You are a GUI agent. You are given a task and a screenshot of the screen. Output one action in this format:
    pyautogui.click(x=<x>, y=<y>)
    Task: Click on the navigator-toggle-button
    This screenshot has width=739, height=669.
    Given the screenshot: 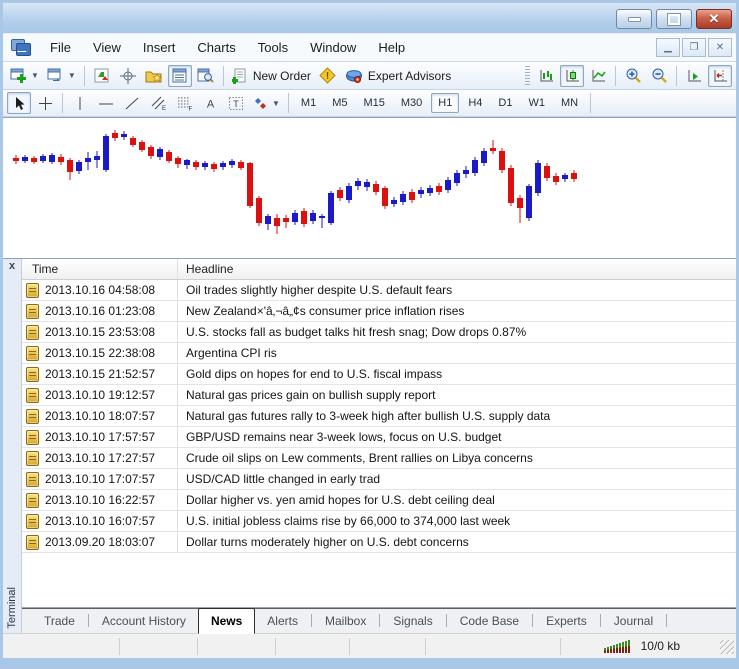 What is the action you would take?
    pyautogui.click(x=206, y=76)
    